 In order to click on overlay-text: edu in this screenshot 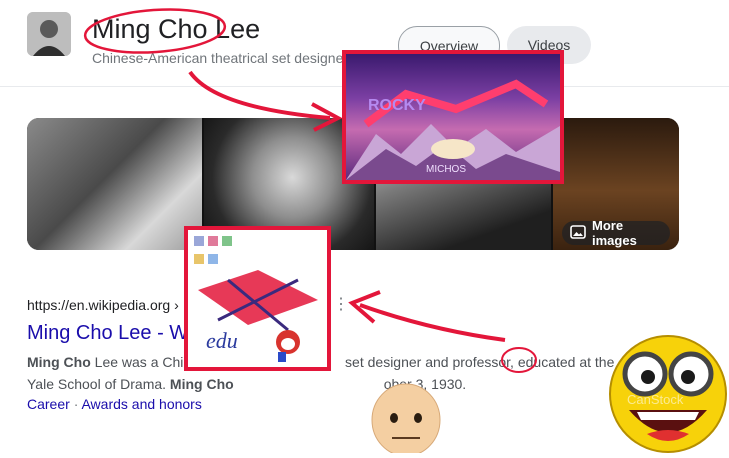, I will do `click(222, 340)`.